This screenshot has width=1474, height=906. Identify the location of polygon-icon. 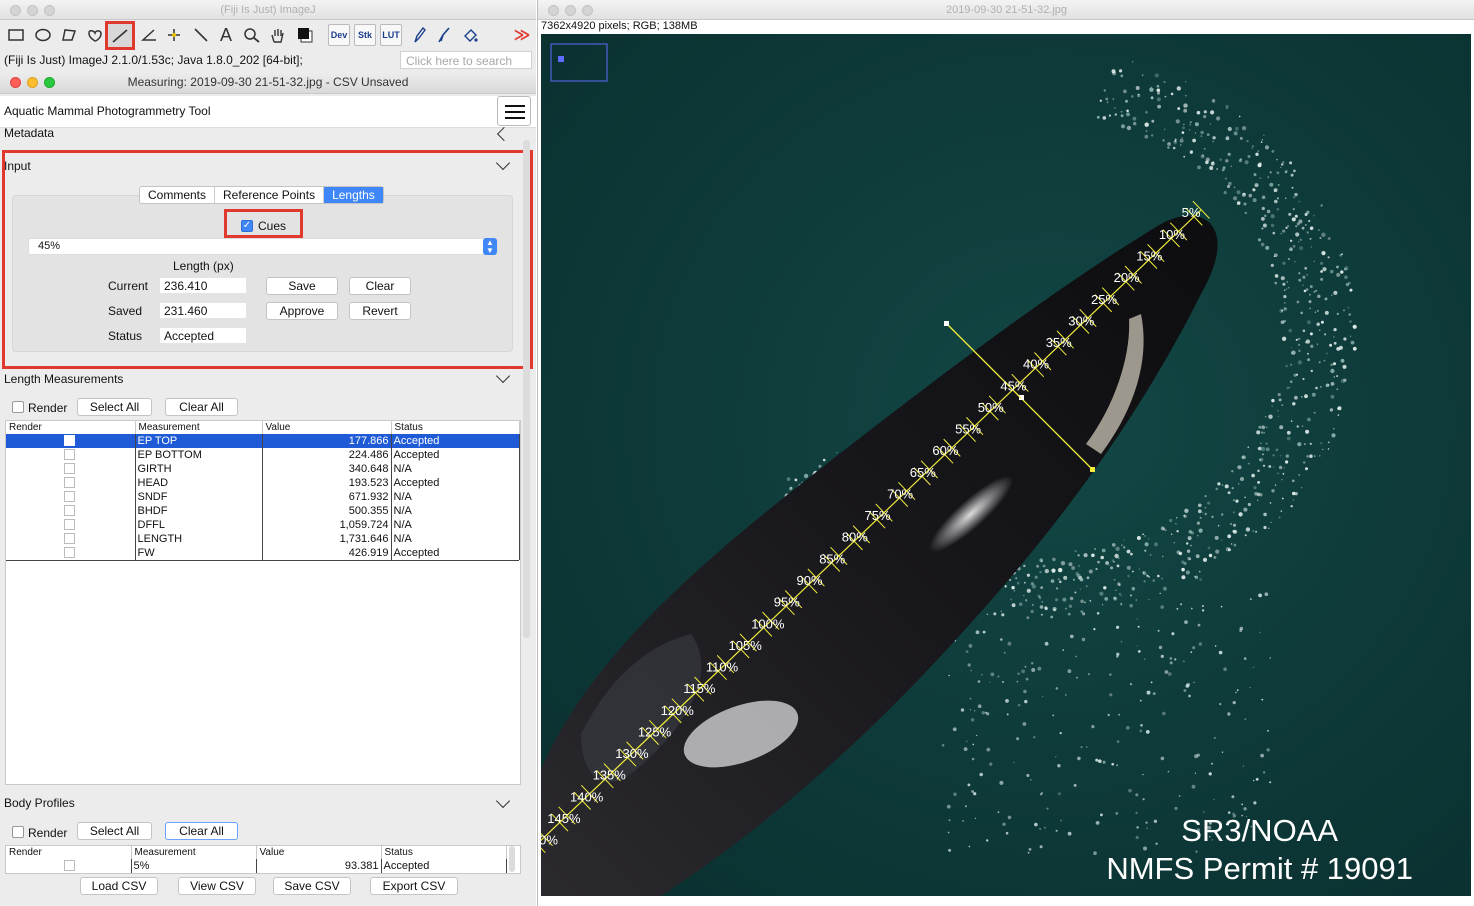
(69, 35).